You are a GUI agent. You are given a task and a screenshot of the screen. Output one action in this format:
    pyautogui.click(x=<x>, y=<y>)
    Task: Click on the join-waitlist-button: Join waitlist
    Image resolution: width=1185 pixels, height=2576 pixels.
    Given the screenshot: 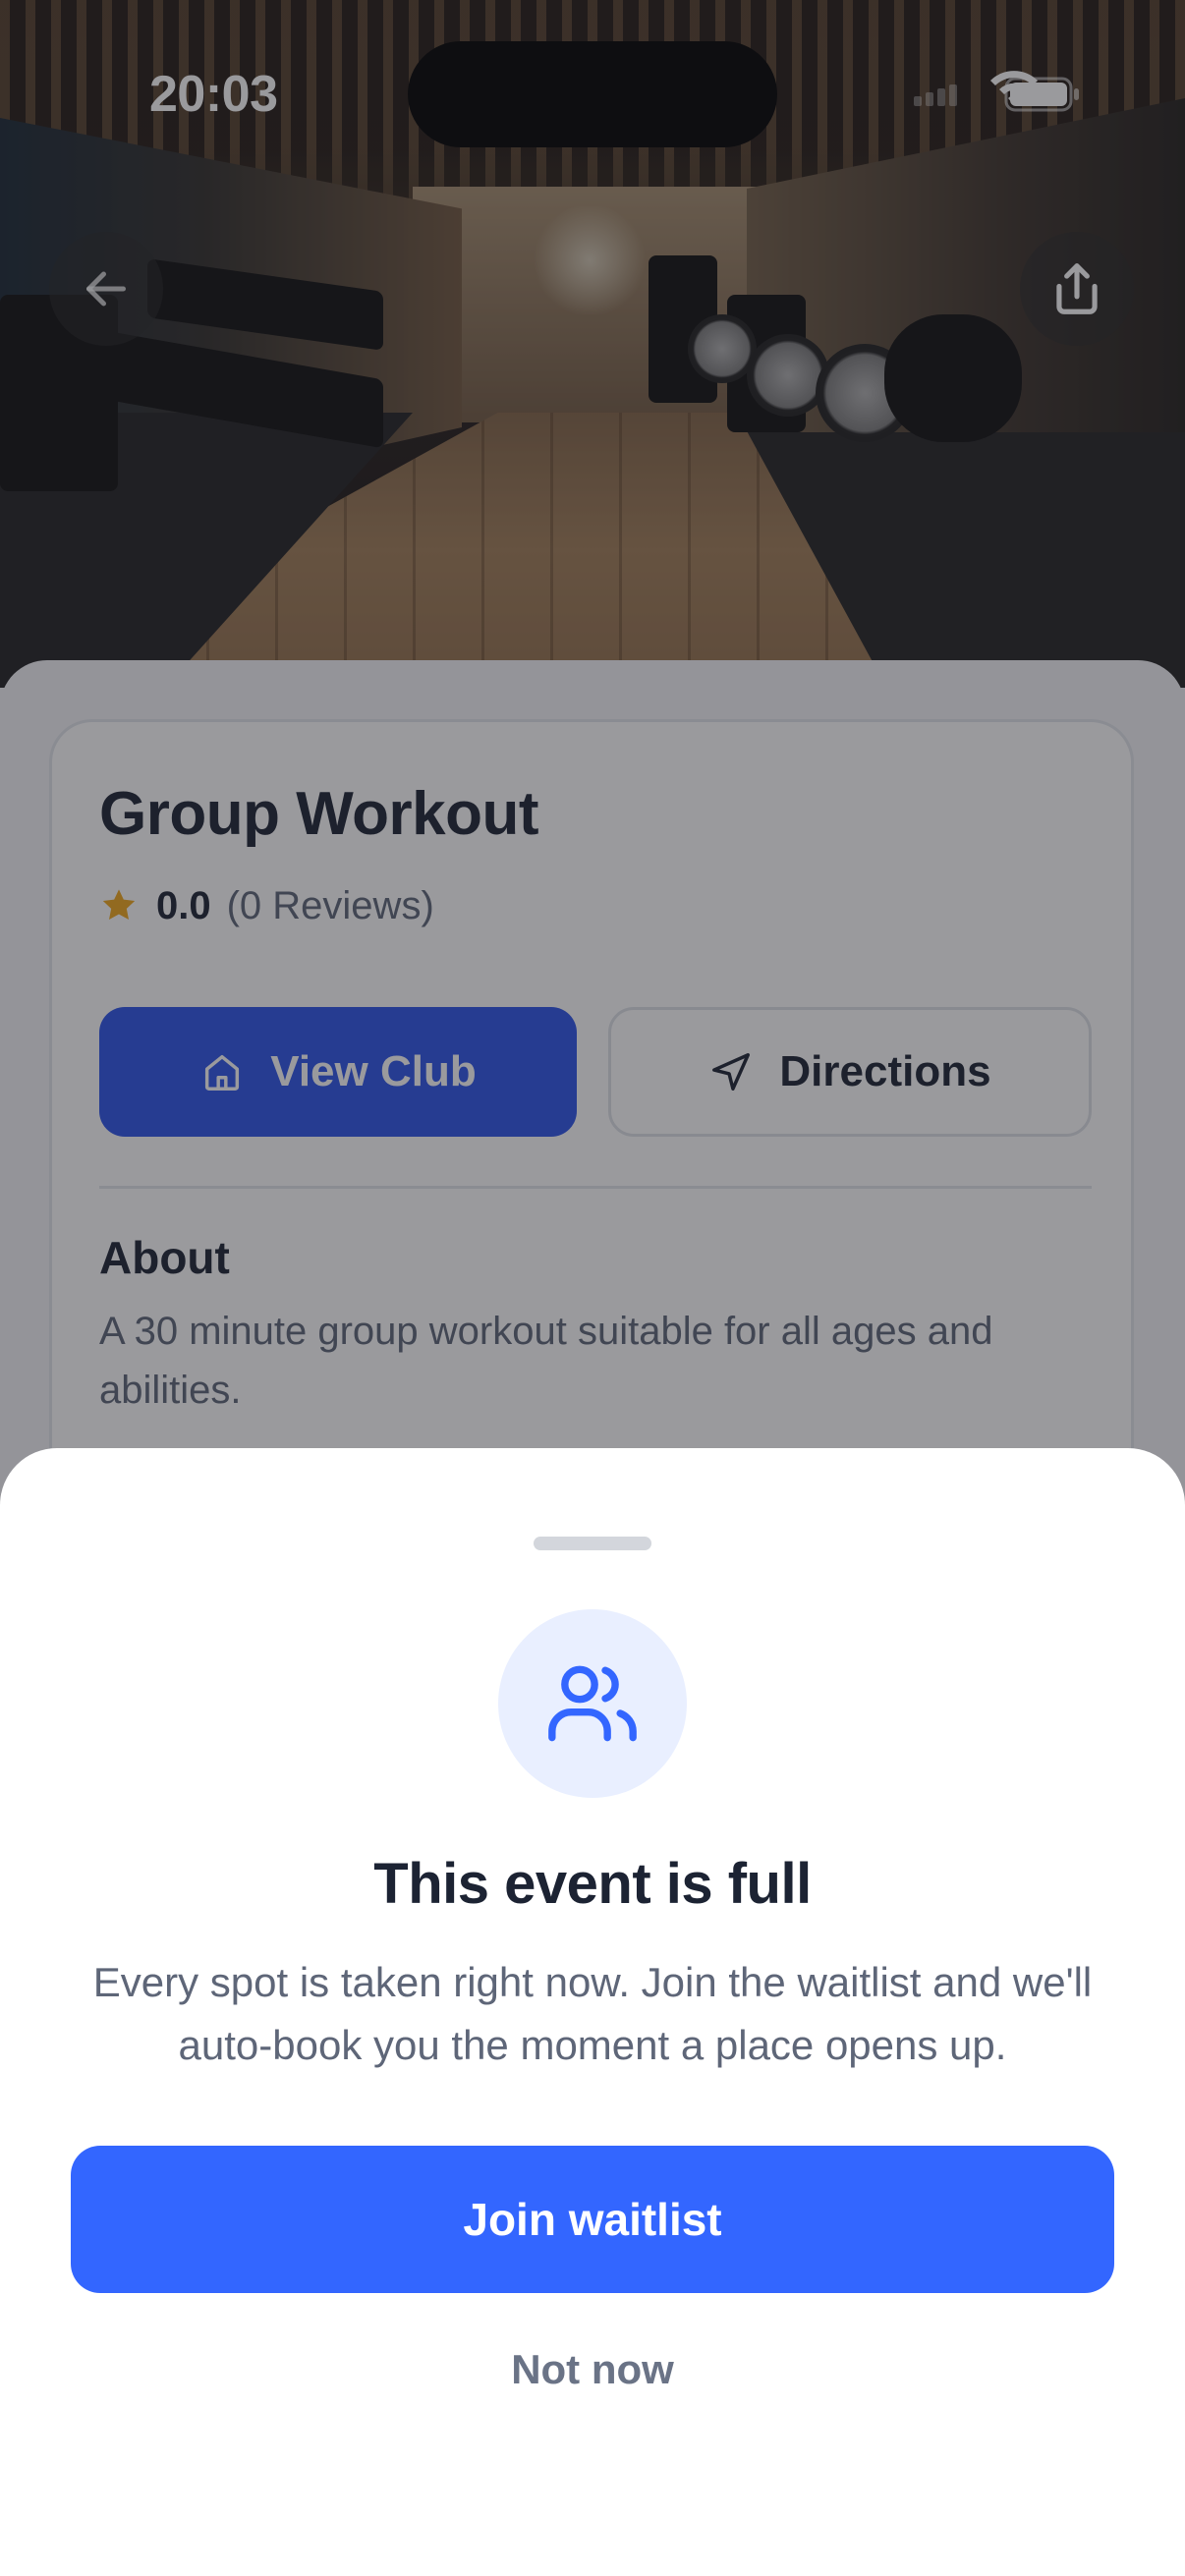 What is the action you would take?
    pyautogui.click(x=592, y=2219)
    